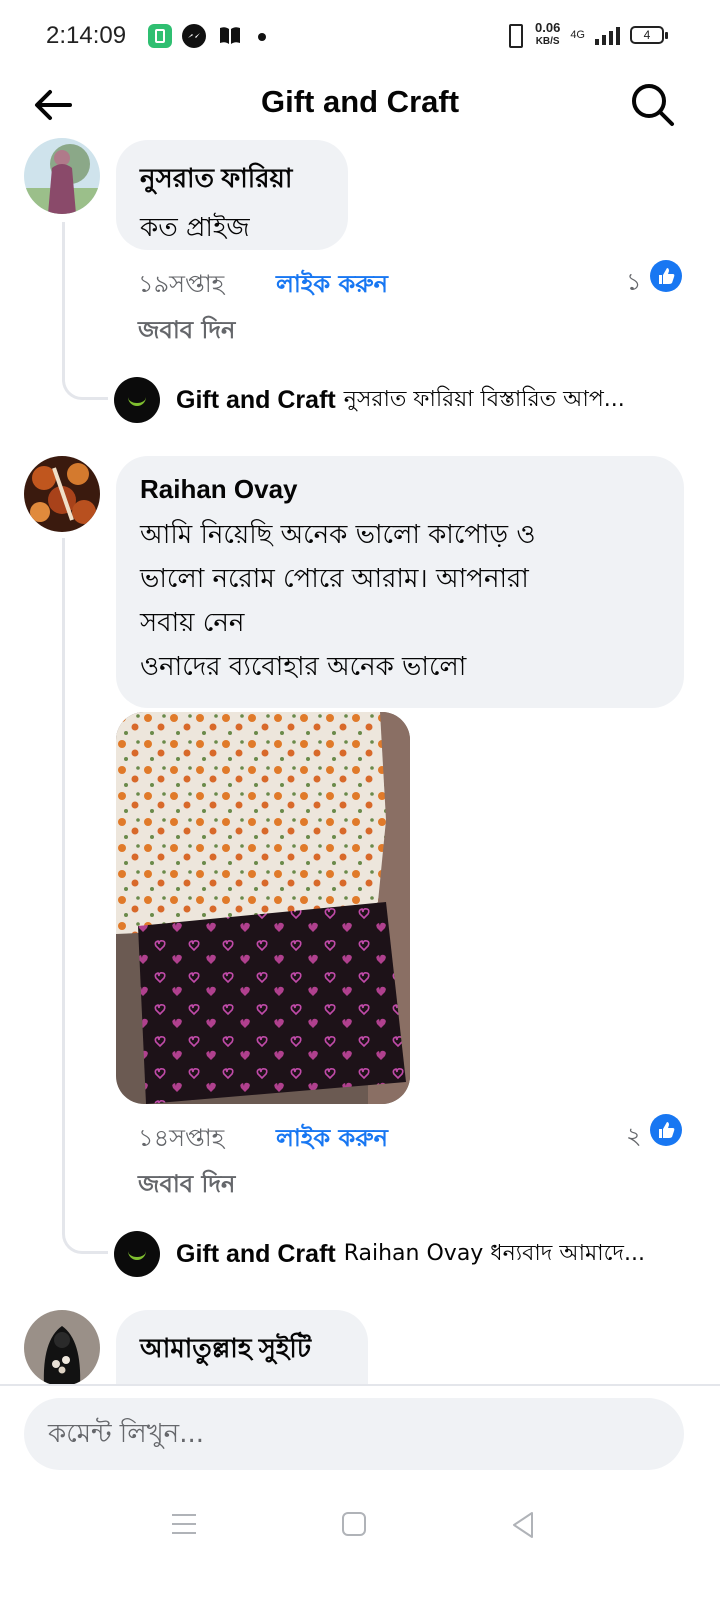 The height and width of the screenshot is (1600, 720). I want to click on messenger-icon, so click(194, 36).